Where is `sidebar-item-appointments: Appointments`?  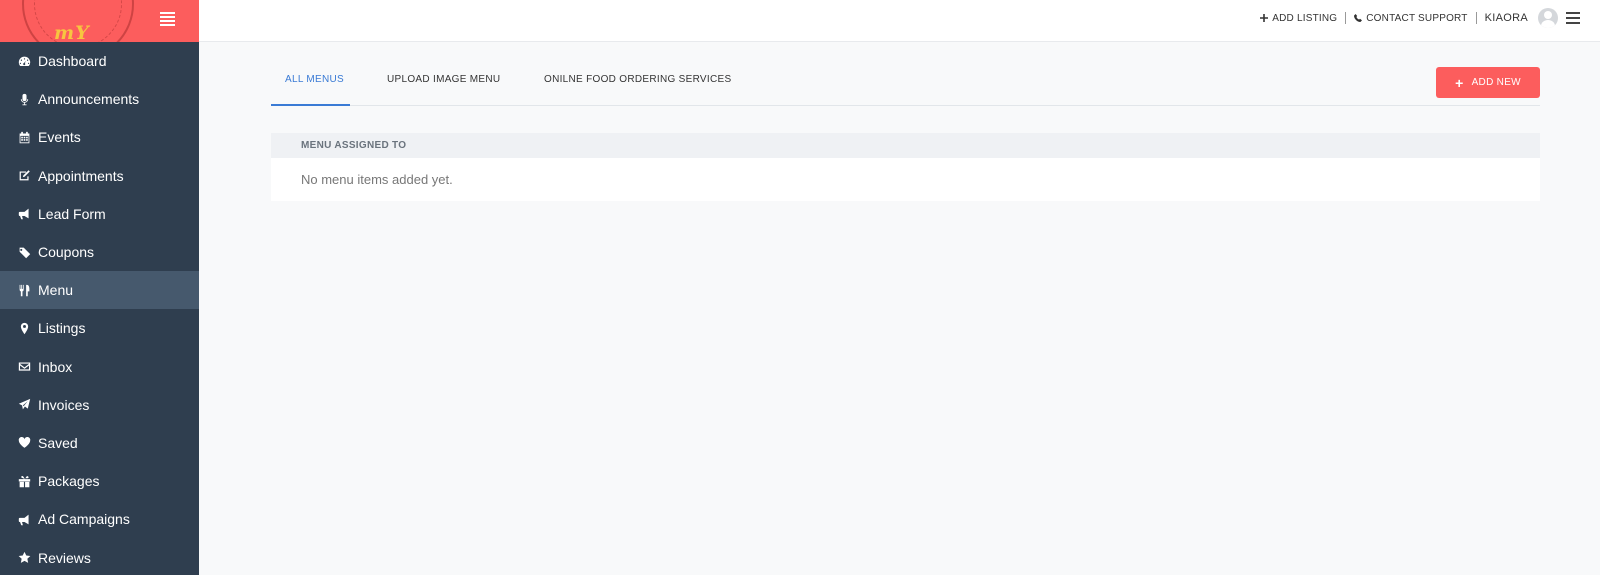 sidebar-item-appointments: Appointments is located at coordinates (99, 176).